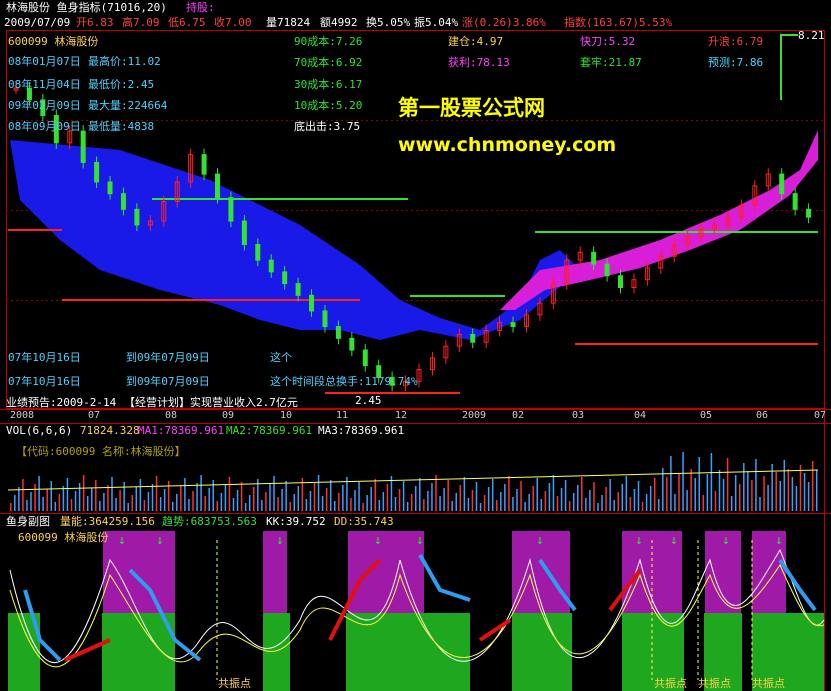  I want to click on time-tick: 02, so click(518, 415).